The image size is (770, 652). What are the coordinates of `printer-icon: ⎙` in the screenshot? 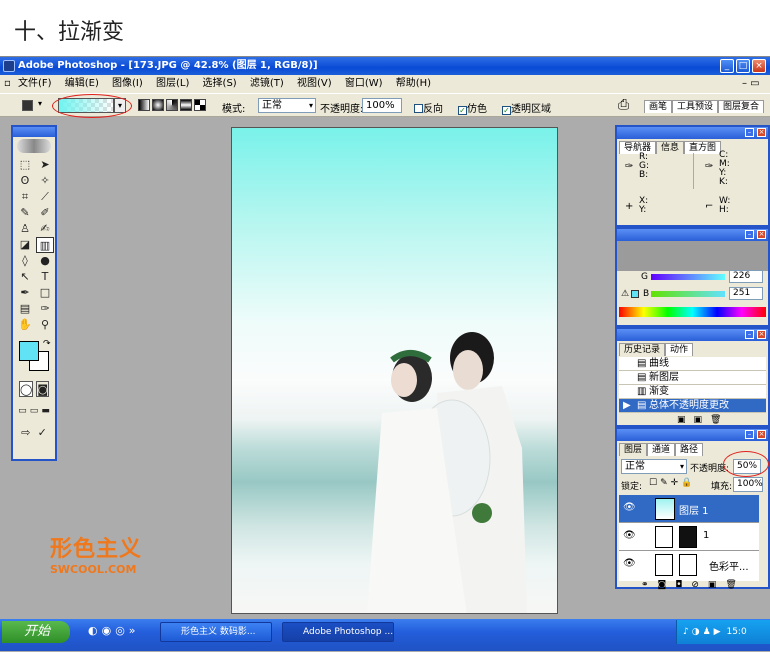 It's located at (623, 105).